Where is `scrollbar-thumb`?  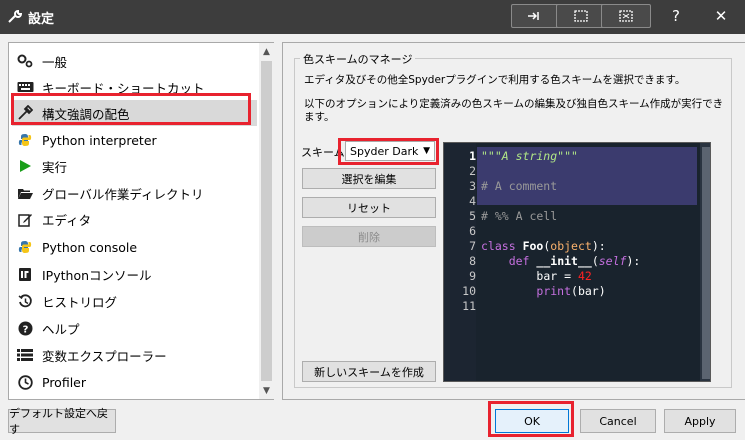 scrollbar-thumb is located at coordinates (266, 221).